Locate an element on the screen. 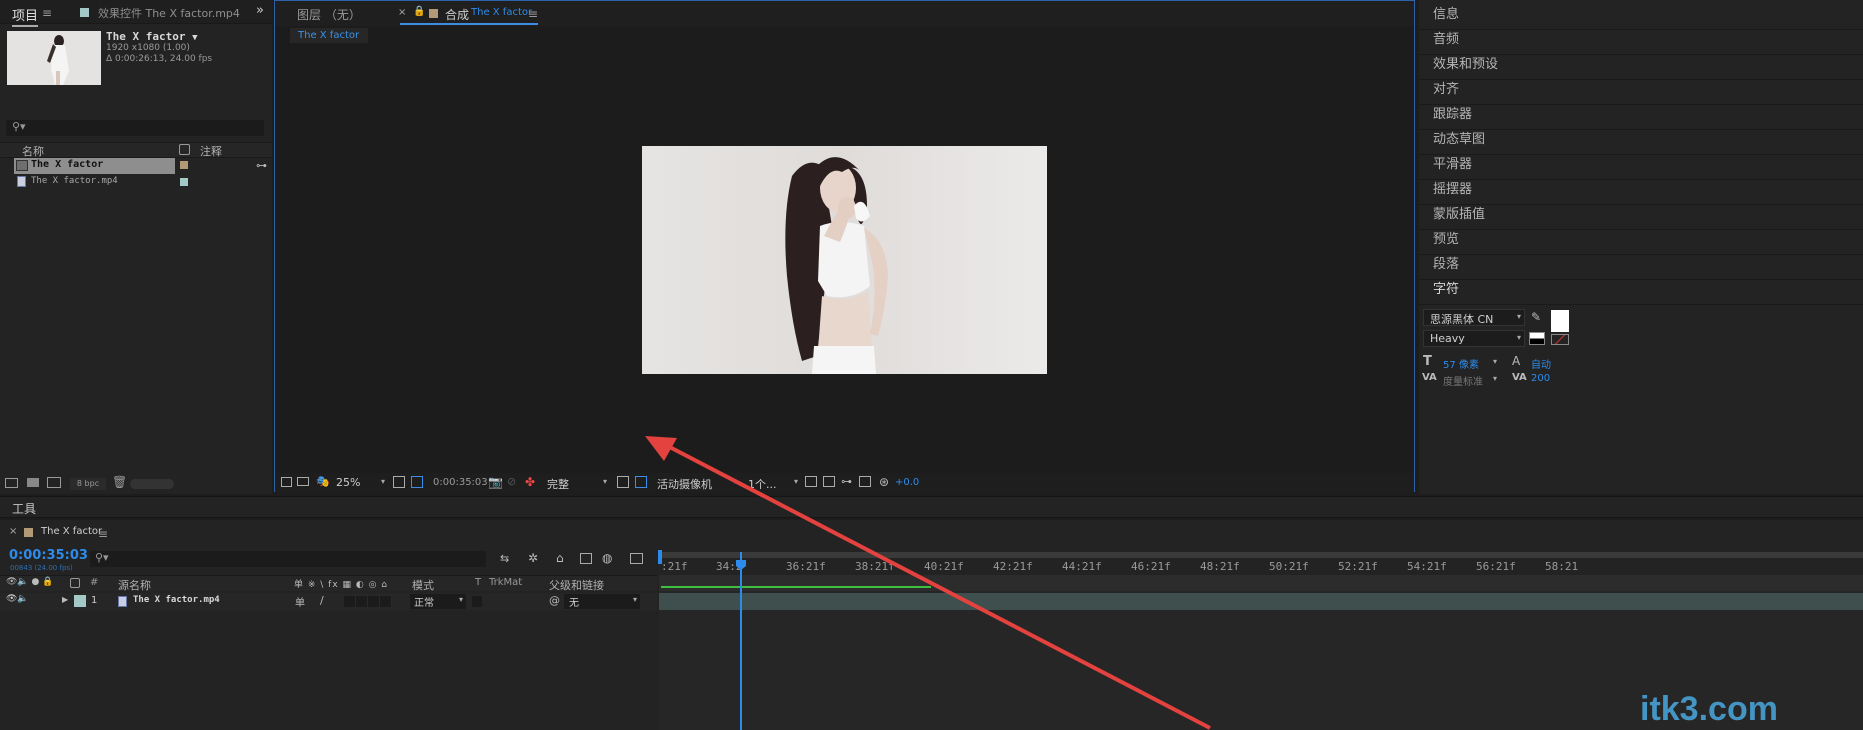  kerning-chevron-icon: ▾ is located at coordinates (1495, 378).